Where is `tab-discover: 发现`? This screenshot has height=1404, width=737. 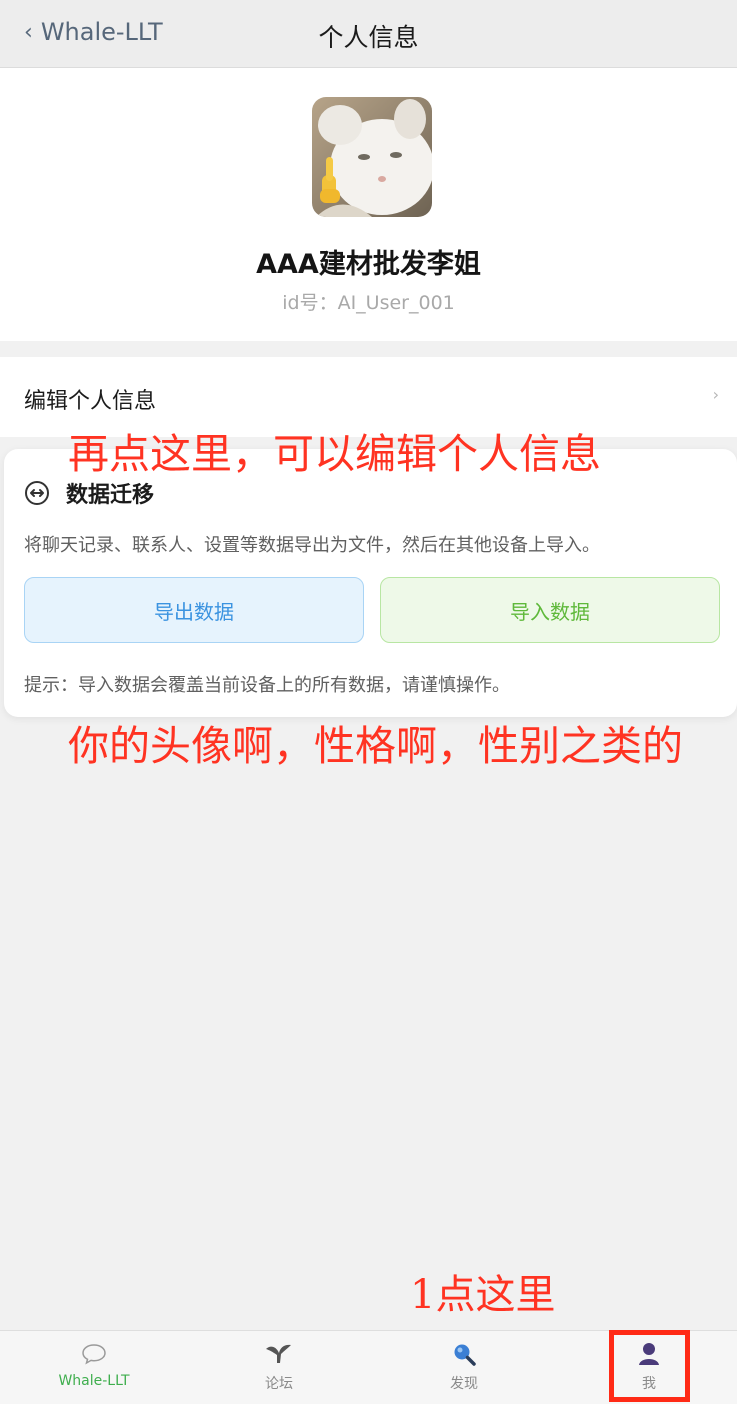 tab-discover: 发现 is located at coordinates (464, 1370).